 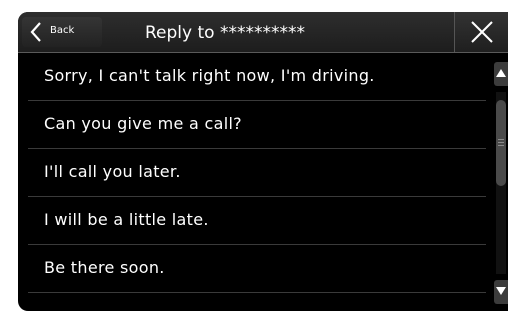 What do you see at coordinates (257, 221) in the screenshot?
I see `list-item: I will be a little late.` at bounding box center [257, 221].